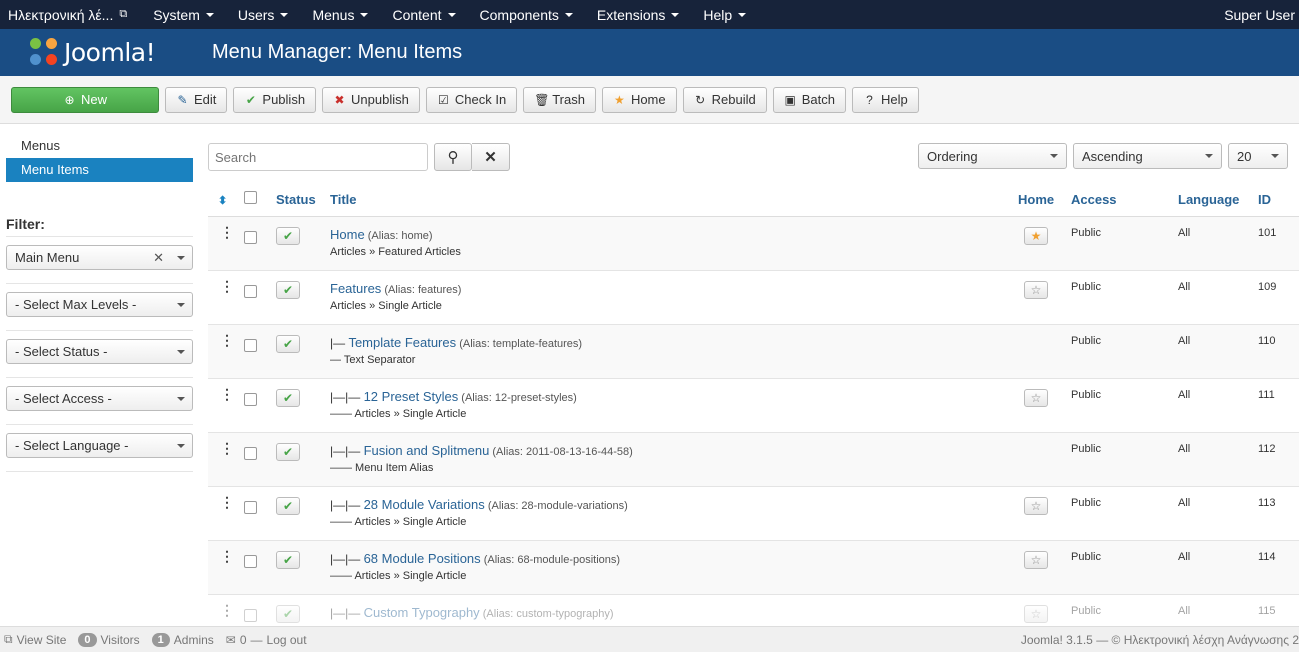  Describe the element at coordinates (638, 15) in the screenshot. I see `menu-extensions: Extensions` at that location.